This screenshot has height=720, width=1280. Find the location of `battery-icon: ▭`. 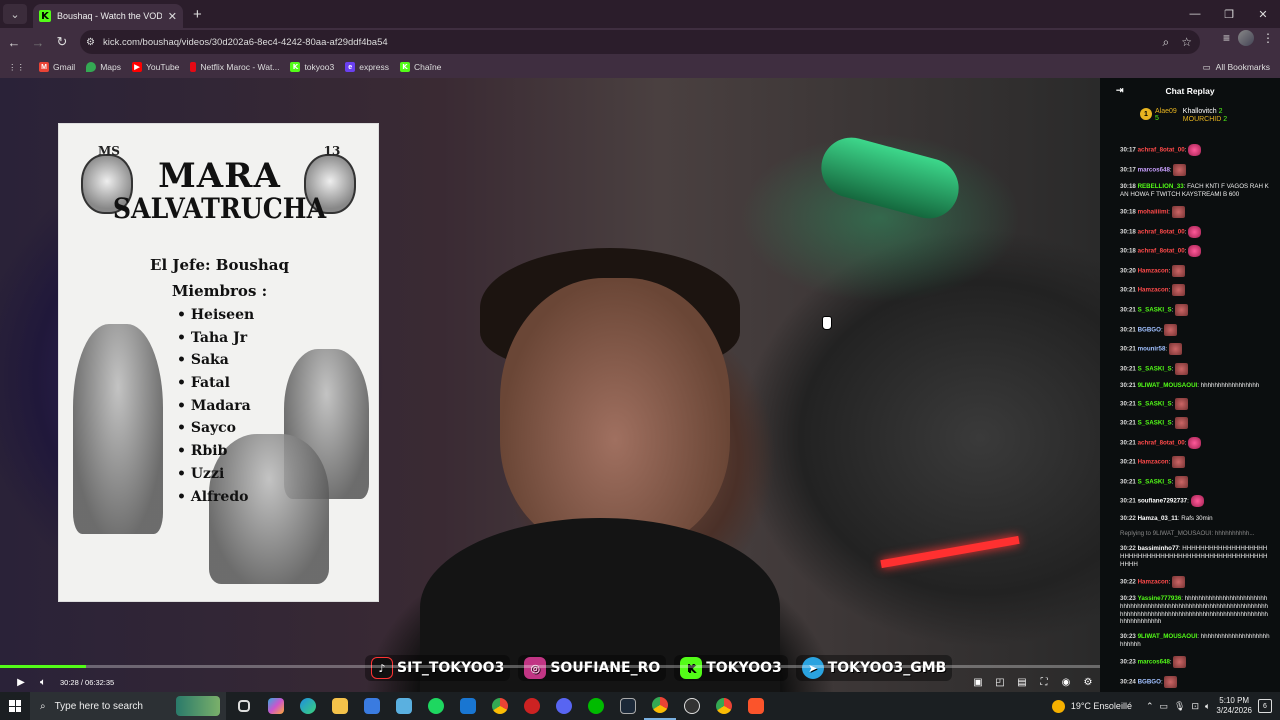

battery-icon: ▭ is located at coordinates (1164, 706).